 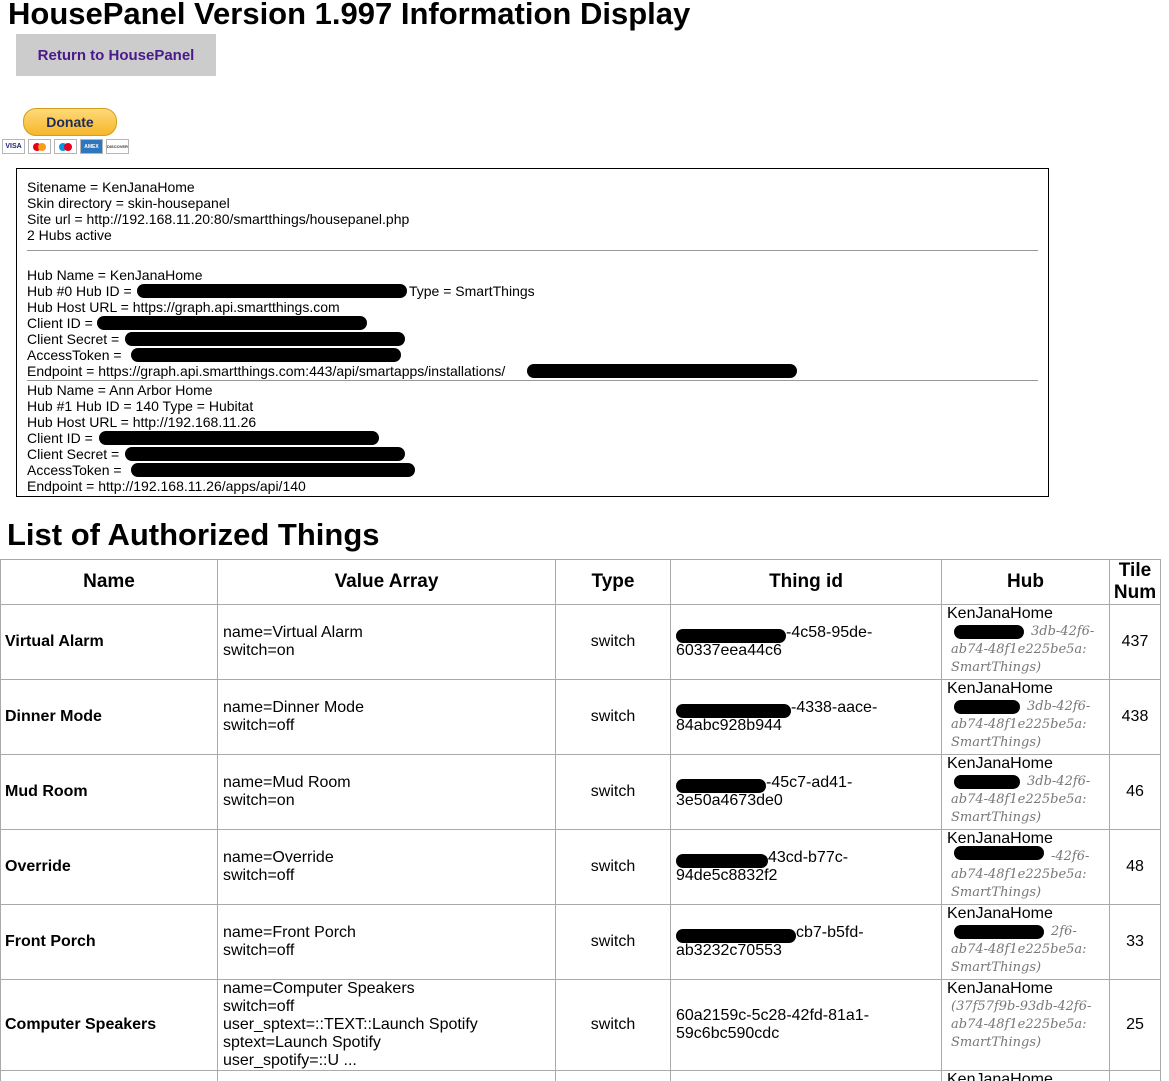 What do you see at coordinates (116, 55) in the screenshot?
I see `return-to-housepanel-button: Return to HousePanel` at bounding box center [116, 55].